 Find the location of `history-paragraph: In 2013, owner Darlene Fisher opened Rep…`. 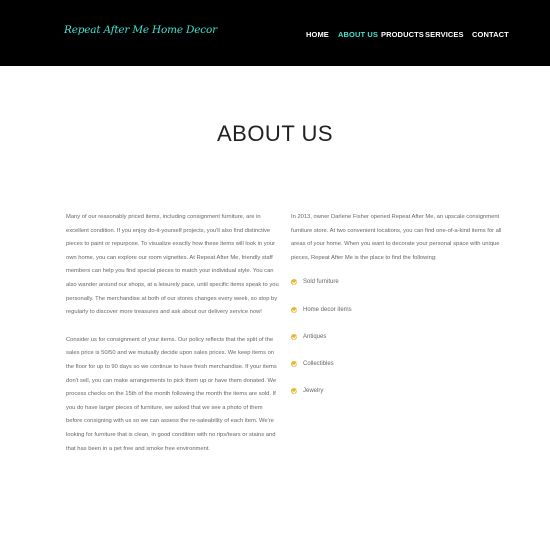

history-paragraph: In 2013, owner Darlene Fisher opened Rep… is located at coordinates (396, 237).